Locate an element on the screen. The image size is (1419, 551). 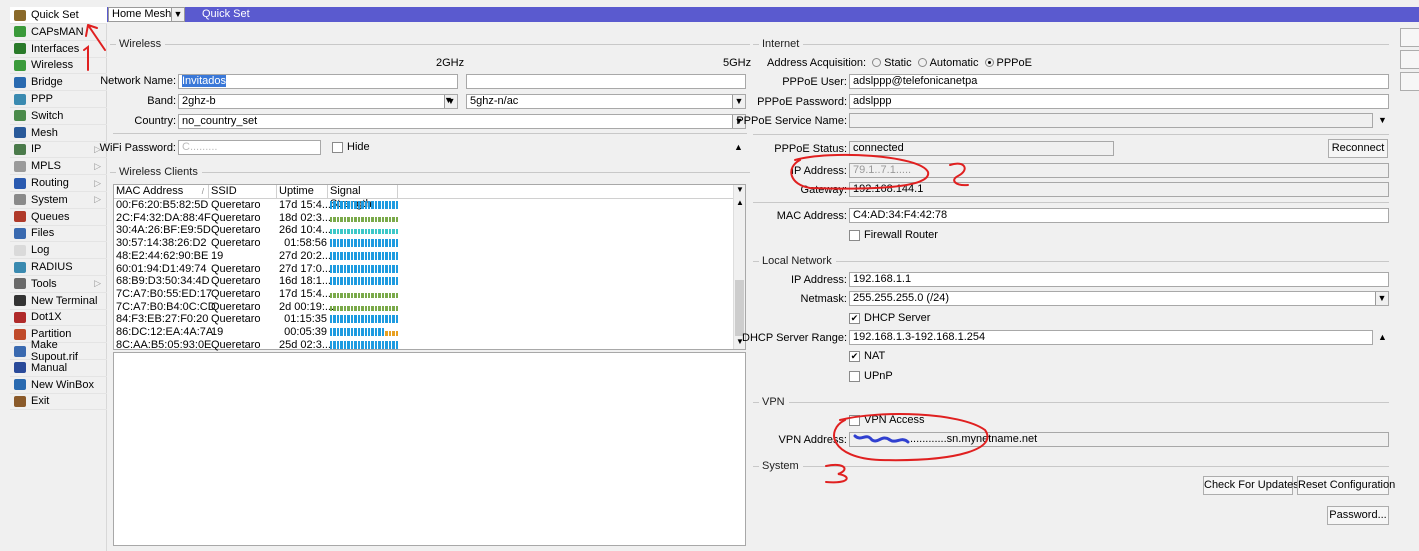
radio-pppoe is located at coordinates (989, 62).